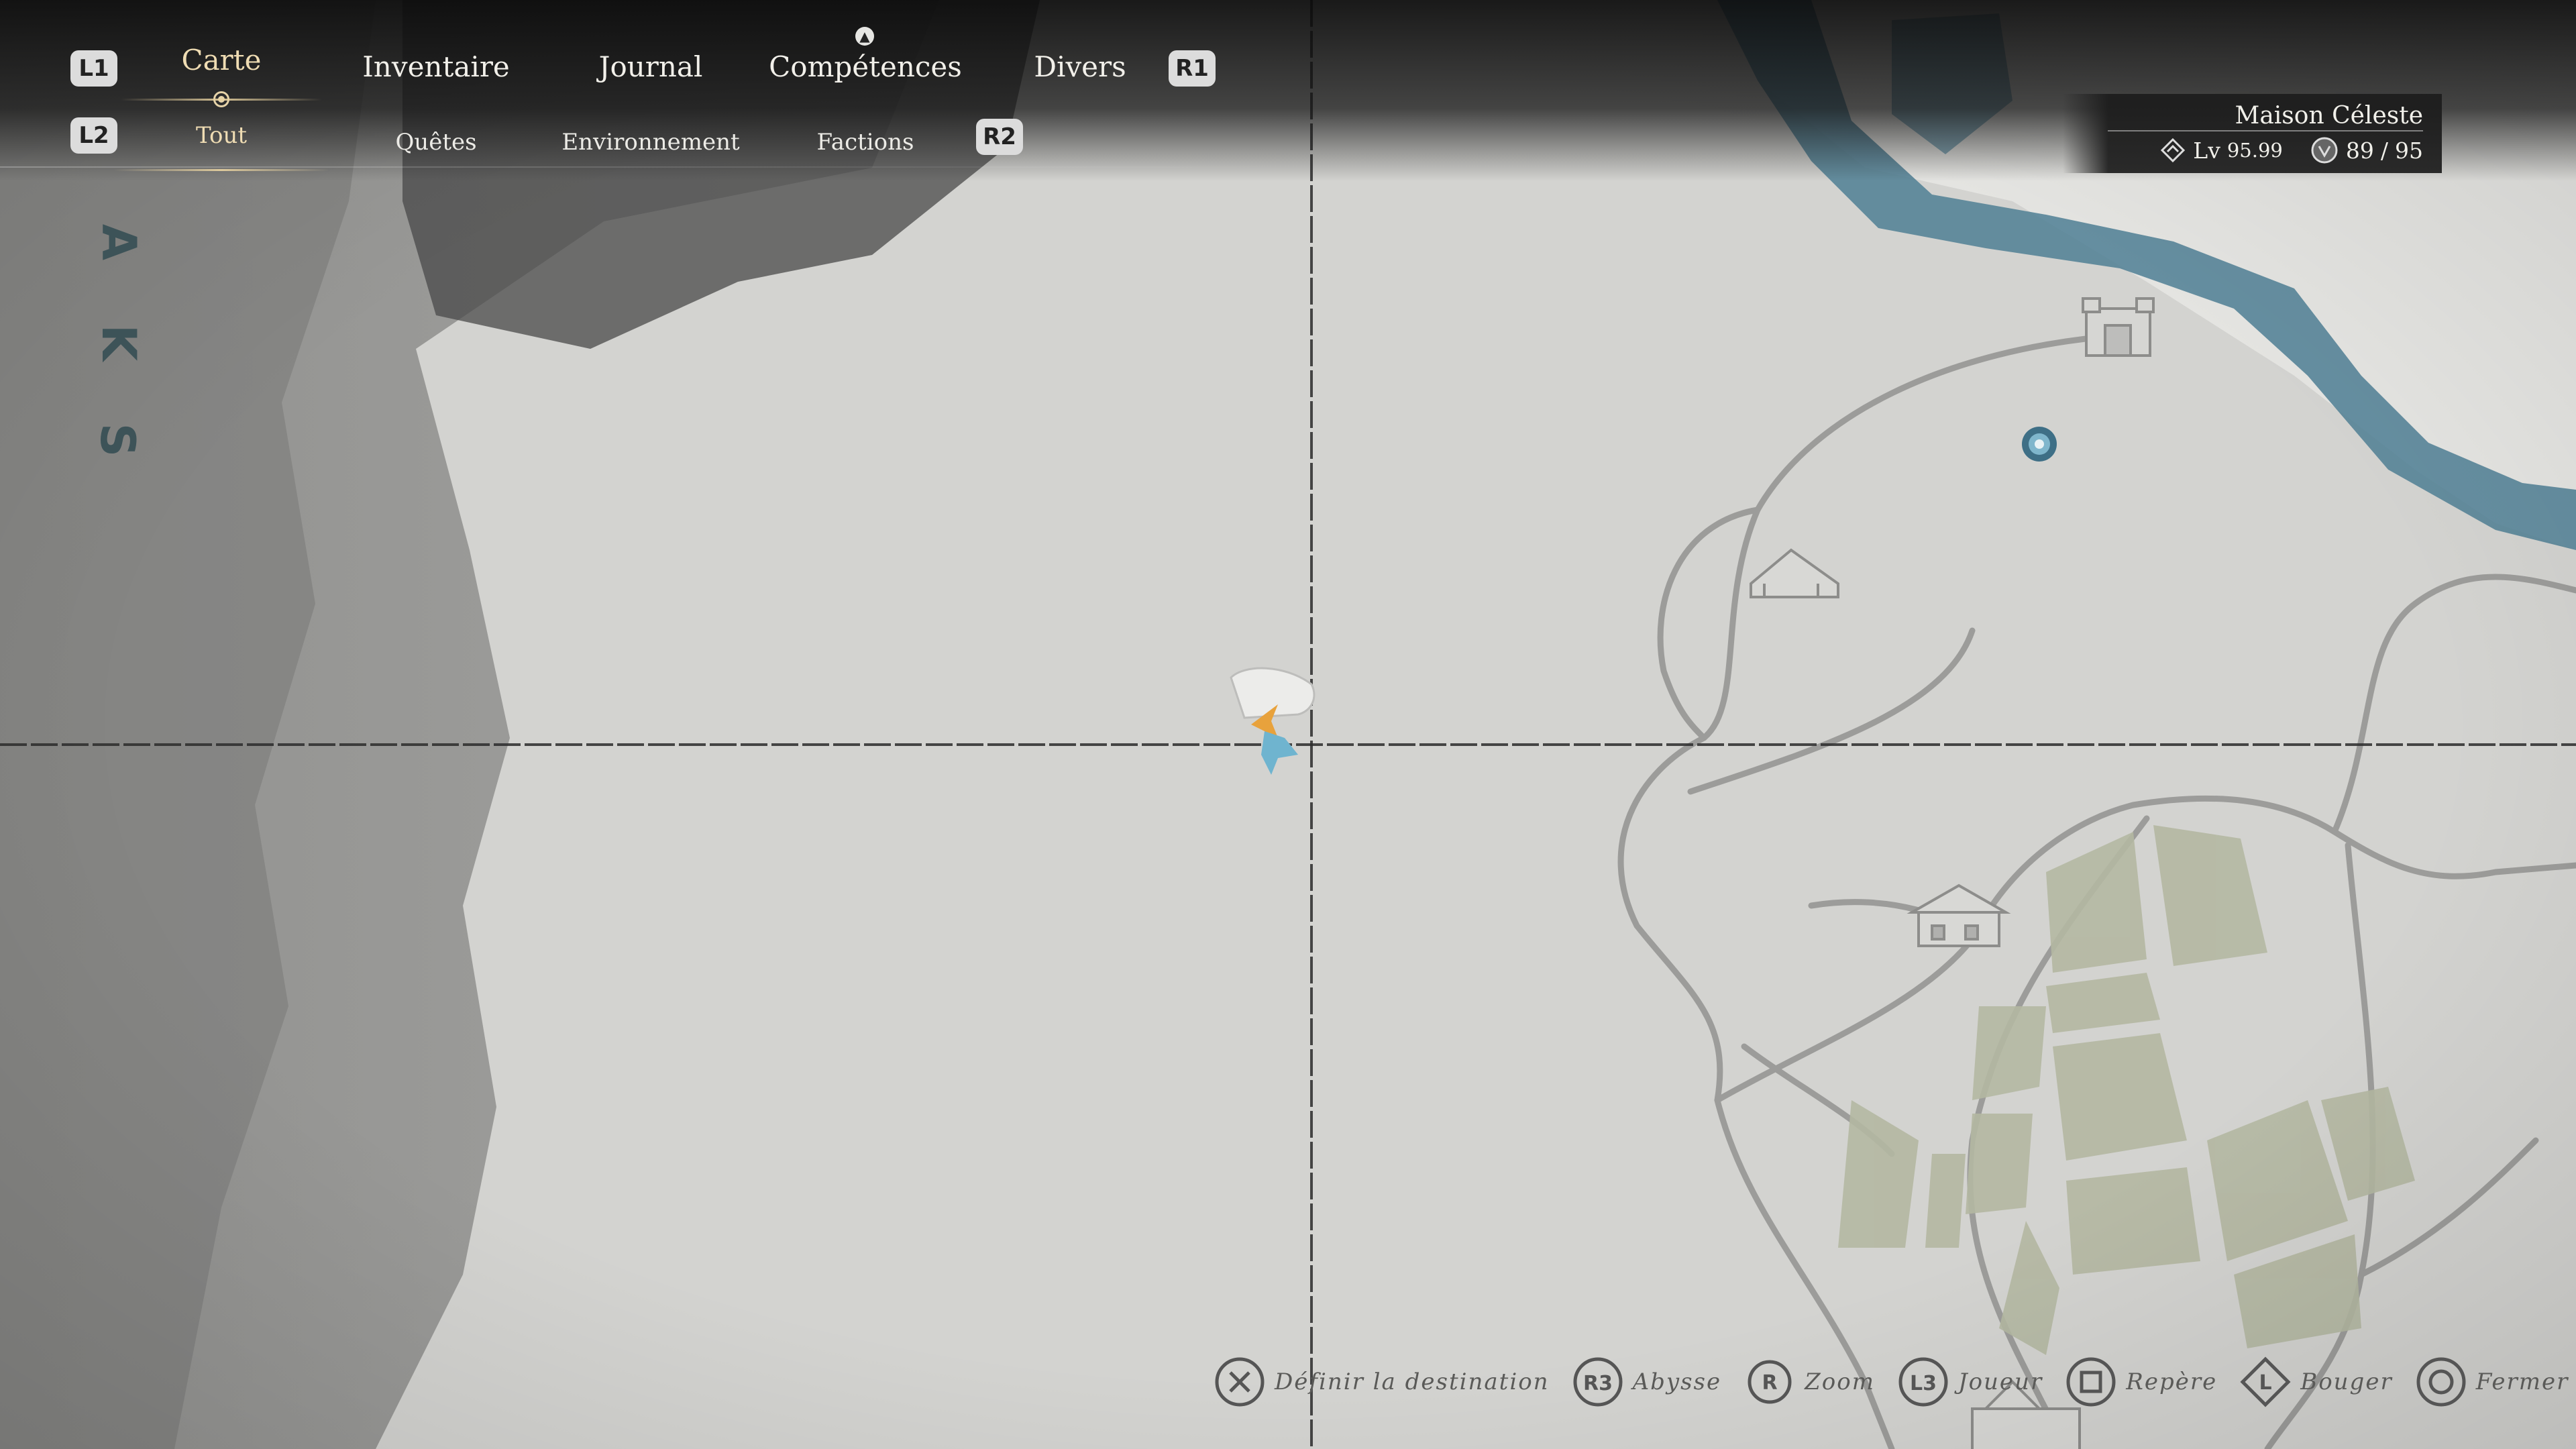  Describe the element at coordinates (2000, 1381) in the screenshot. I see `prompt-label: Joueur` at that location.